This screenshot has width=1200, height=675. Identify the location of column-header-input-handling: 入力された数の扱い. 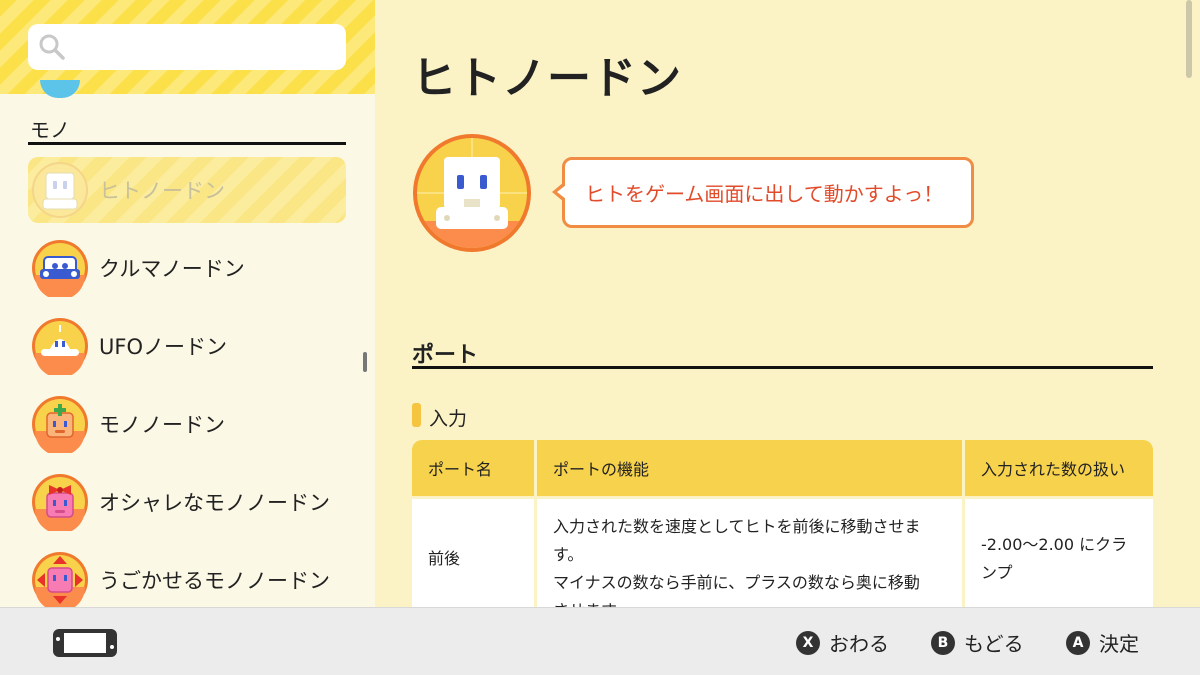
(1059, 468).